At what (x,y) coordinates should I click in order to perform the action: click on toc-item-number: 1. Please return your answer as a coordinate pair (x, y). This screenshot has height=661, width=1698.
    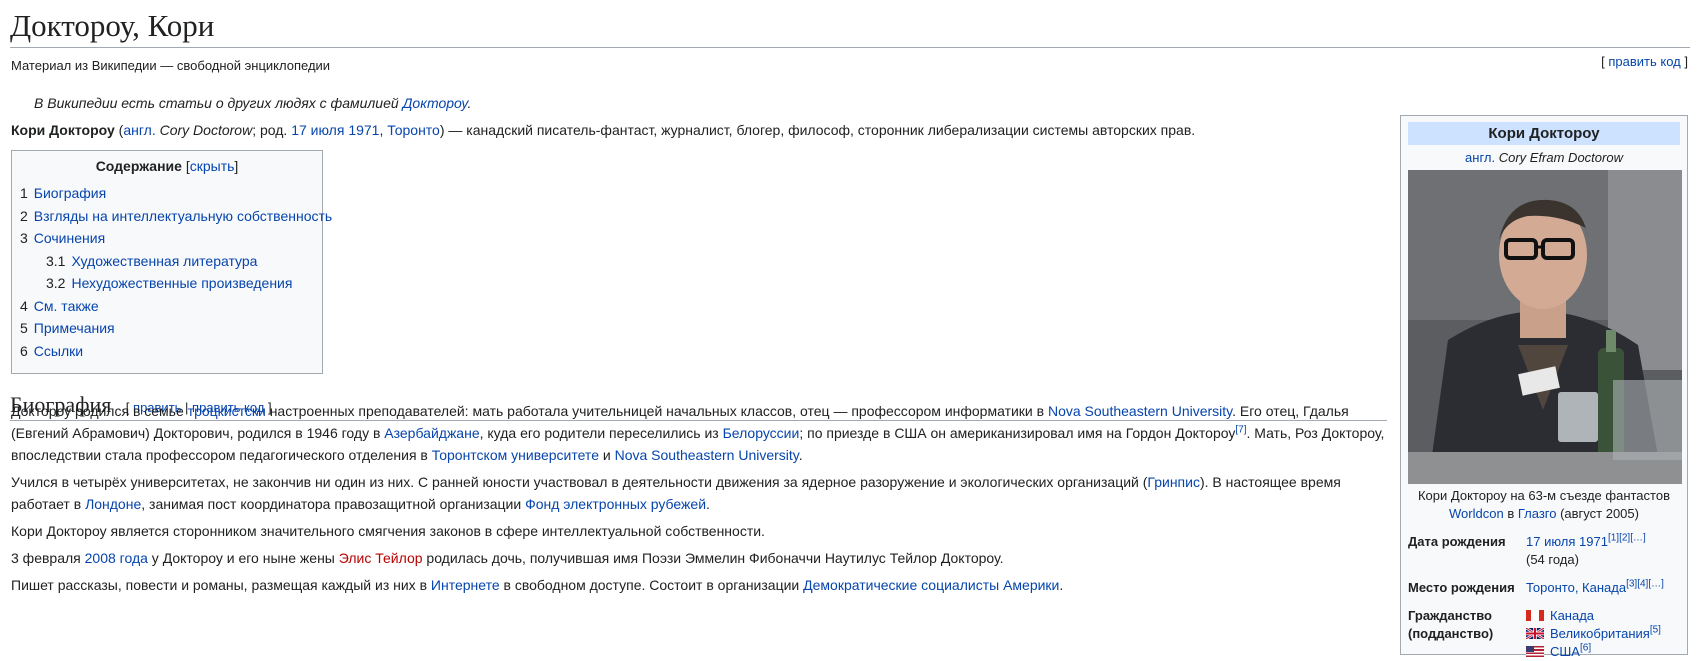
    Looking at the image, I should click on (24, 193).